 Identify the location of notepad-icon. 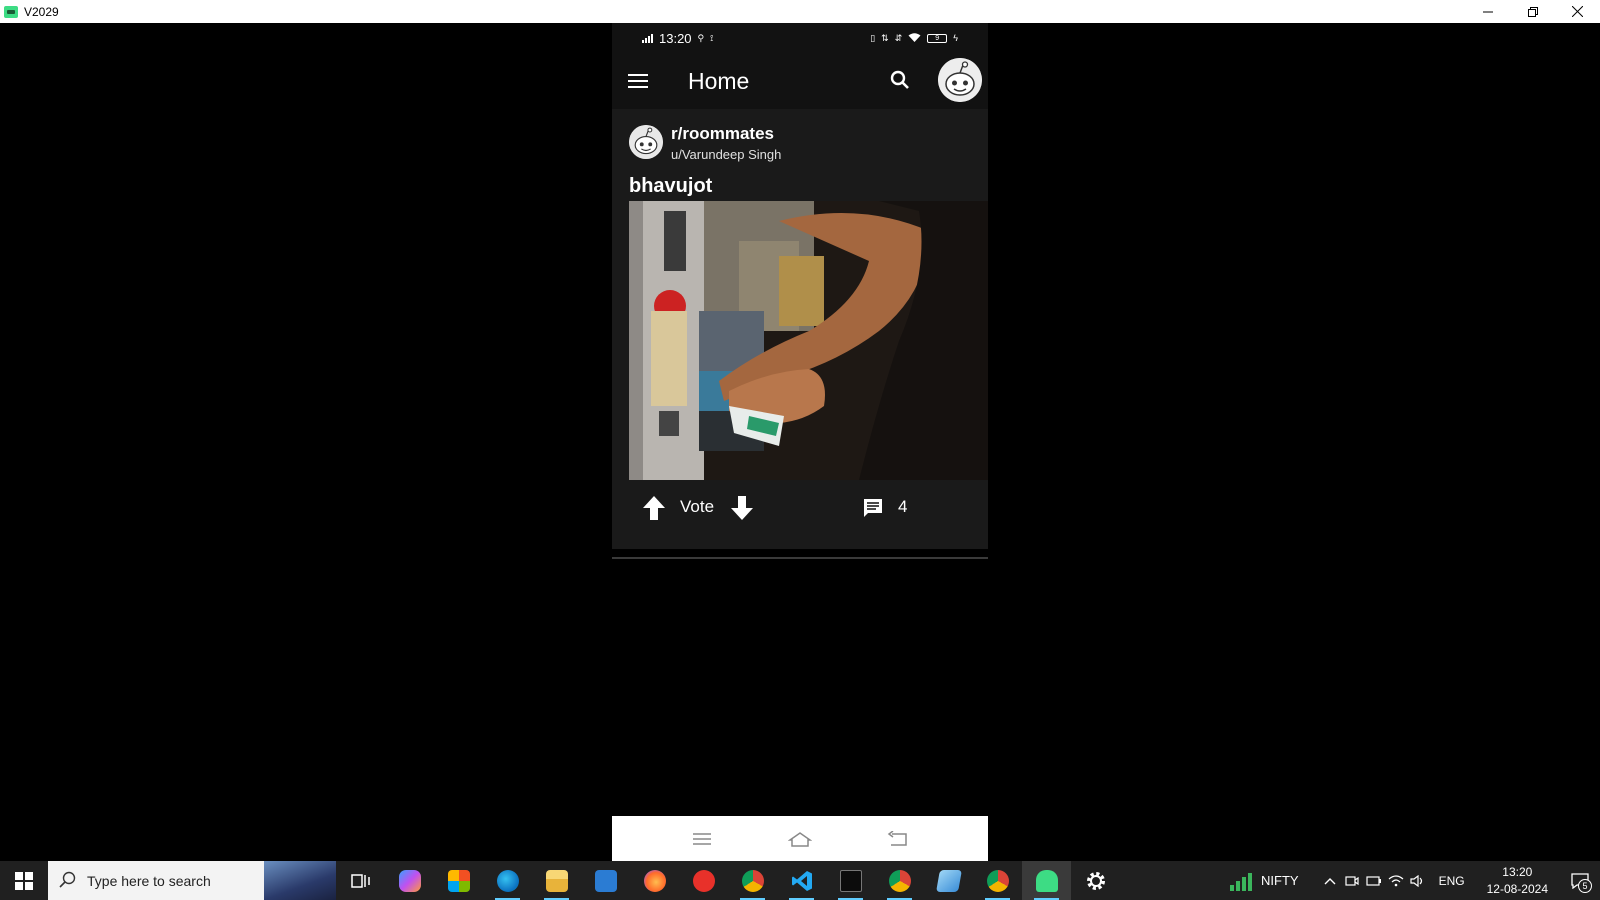
(948, 880).